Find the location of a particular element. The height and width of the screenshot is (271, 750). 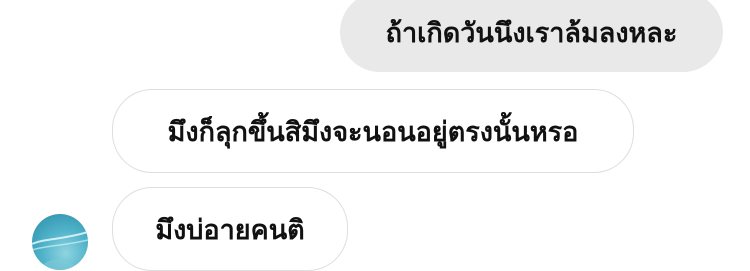

incoming-message-bubble: มึงบ่อายคนติ is located at coordinates (230, 229).